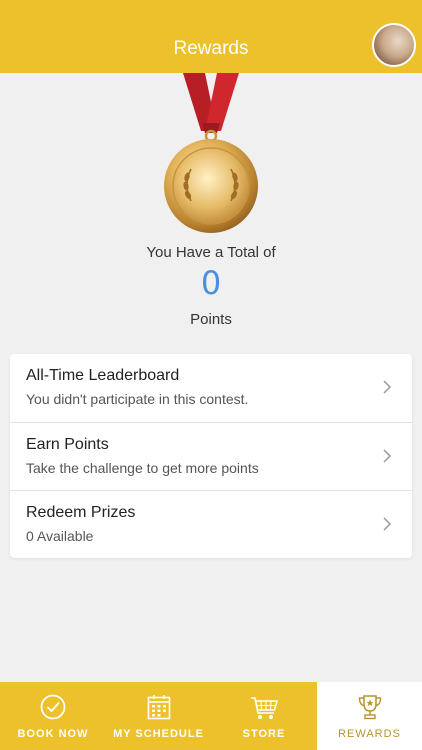  I want to click on tab-label: BOOK NOW, so click(53, 734).